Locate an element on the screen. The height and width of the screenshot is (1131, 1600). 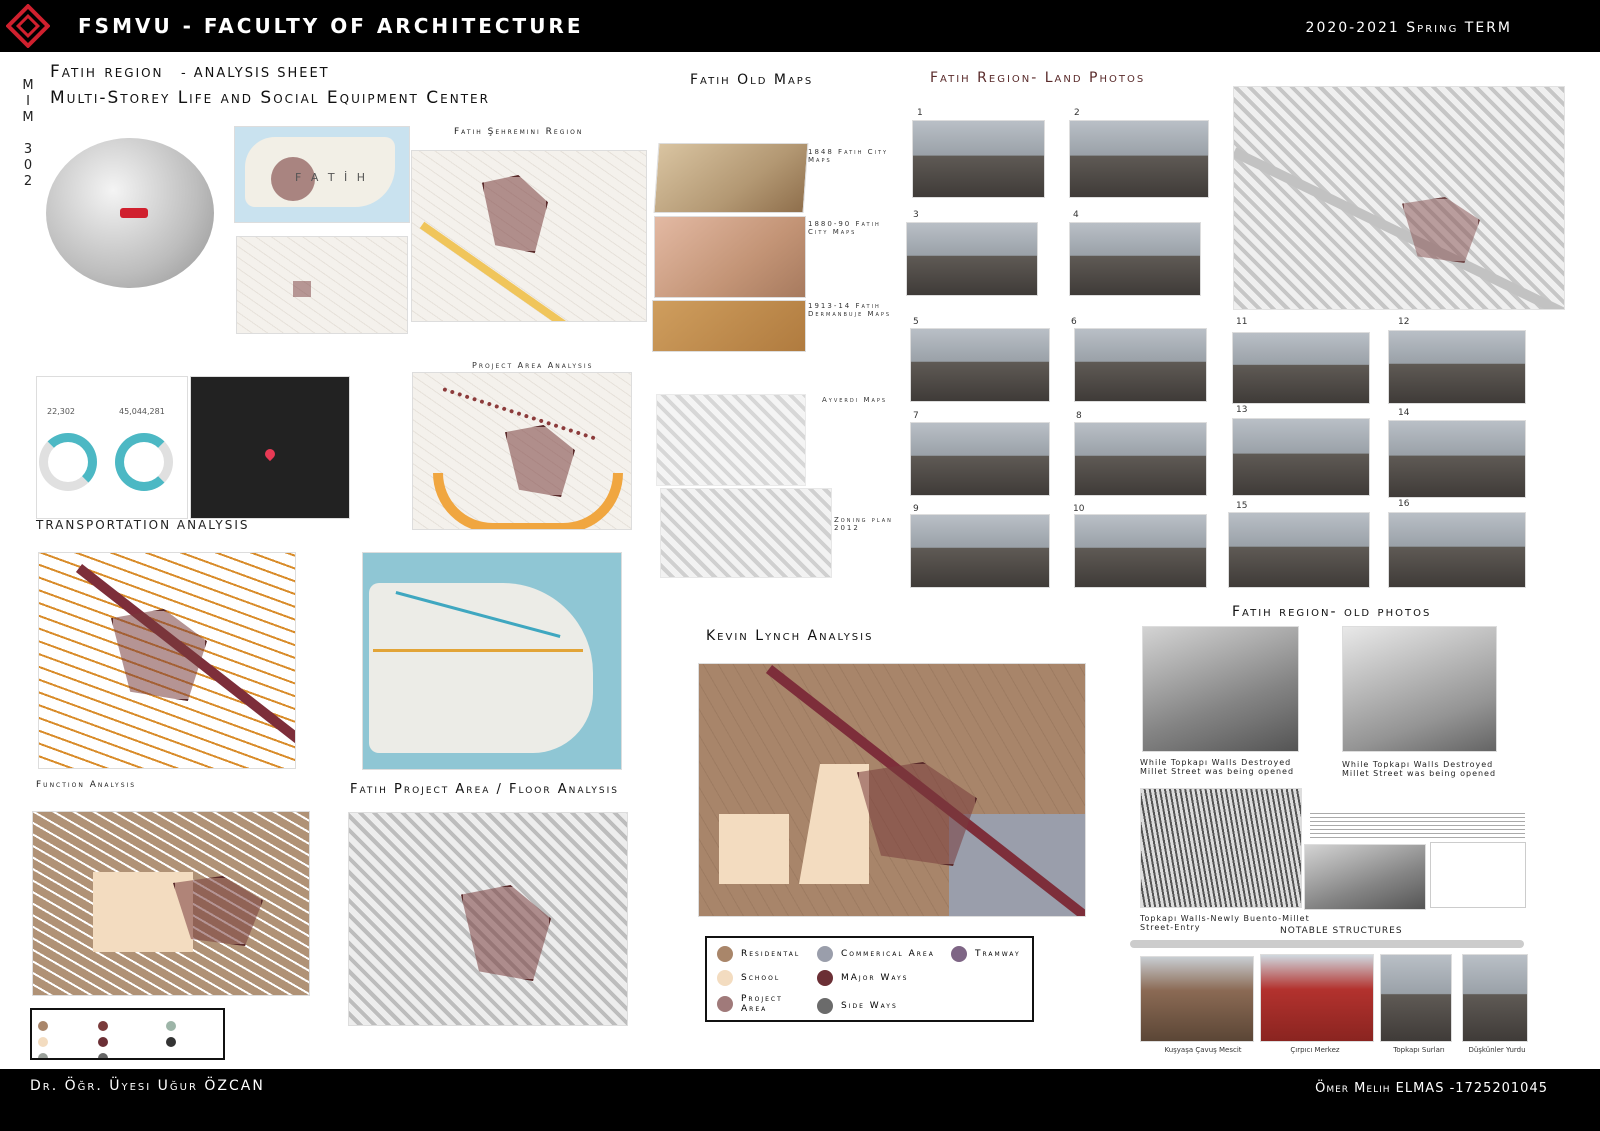
photo-number: 6 is located at coordinates (1074, 322).